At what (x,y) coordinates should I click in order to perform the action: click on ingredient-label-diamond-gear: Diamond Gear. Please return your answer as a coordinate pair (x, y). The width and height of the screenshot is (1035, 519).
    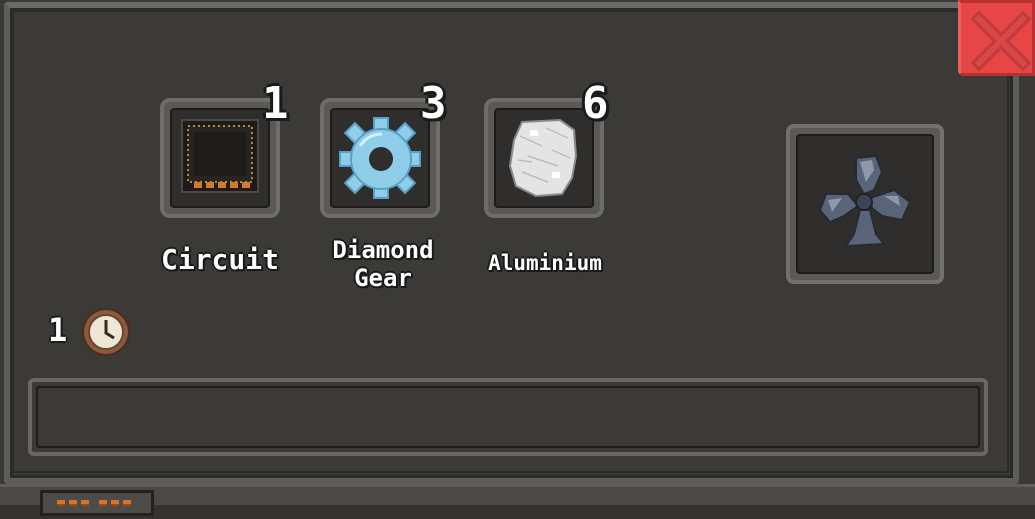
    Looking at the image, I should click on (383, 264).